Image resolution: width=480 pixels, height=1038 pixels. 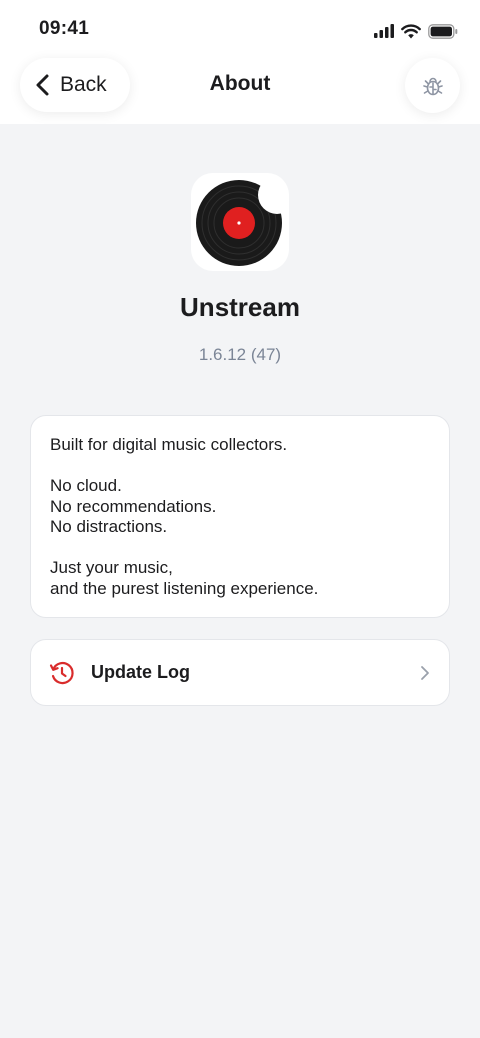 What do you see at coordinates (133, 506) in the screenshot?
I see `description-line: No recommendations.` at bounding box center [133, 506].